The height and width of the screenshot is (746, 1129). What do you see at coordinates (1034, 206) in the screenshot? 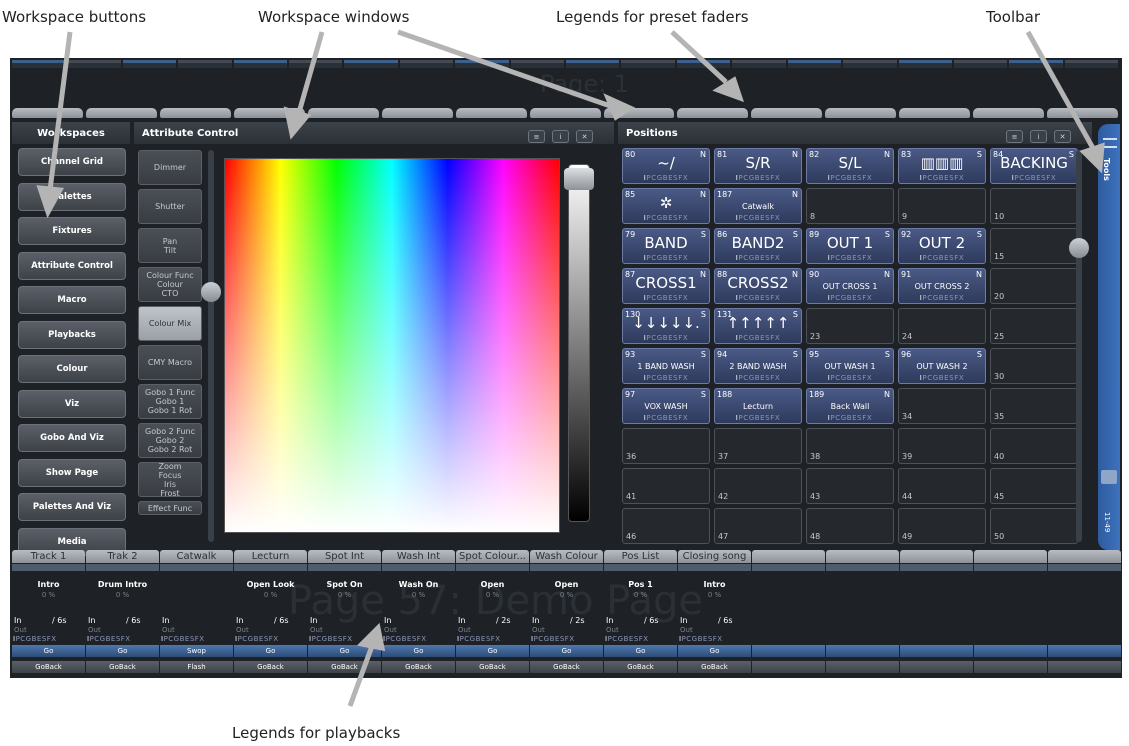
I see `position-cell: 10` at bounding box center [1034, 206].